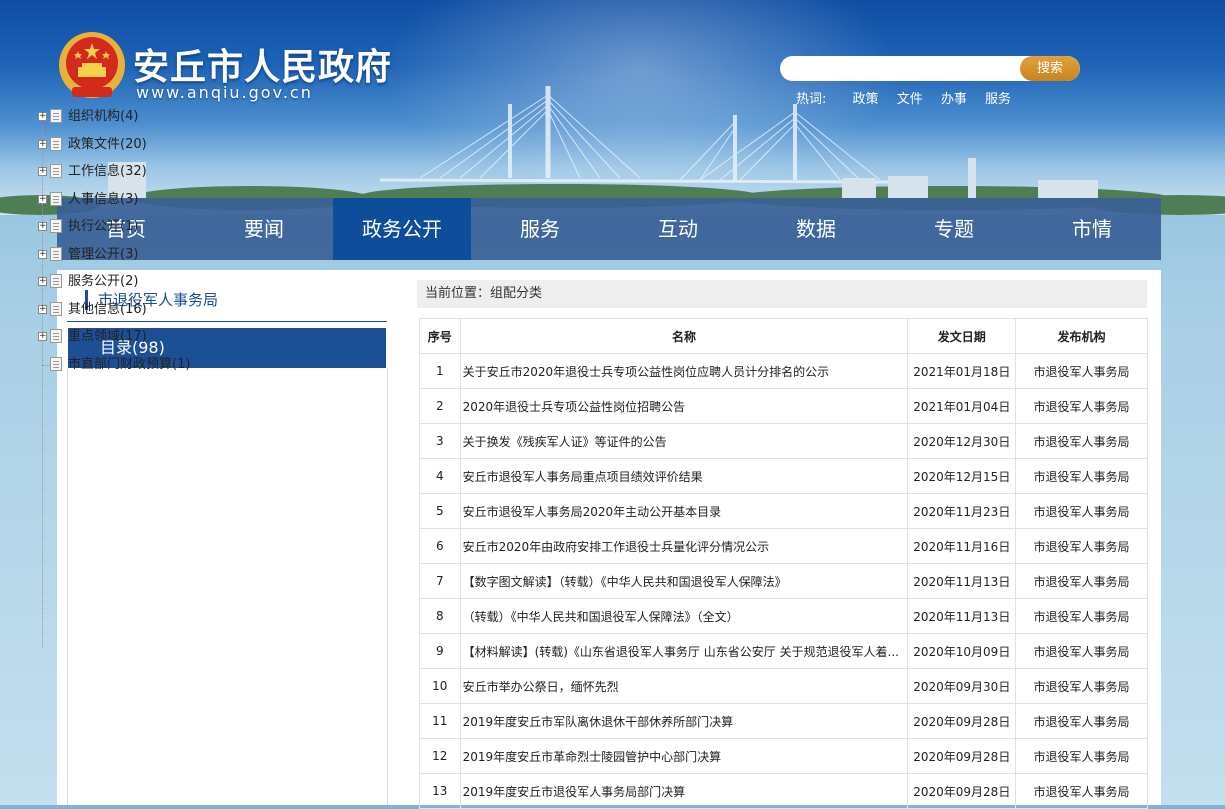 This screenshot has height=809, width=1225. I want to click on document-title-link: 安丘市举办公祭日，缅怀先烈, so click(683, 686).